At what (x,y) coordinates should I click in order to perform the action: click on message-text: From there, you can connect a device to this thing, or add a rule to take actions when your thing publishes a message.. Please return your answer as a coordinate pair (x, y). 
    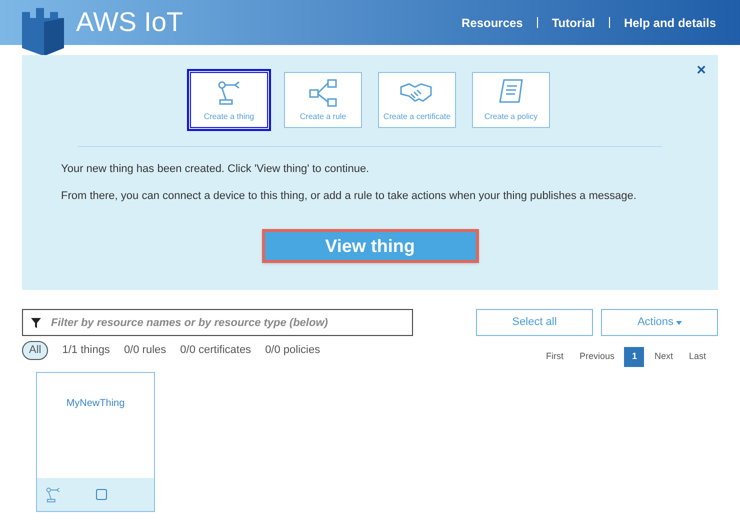
    Looking at the image, I should click on (348, 196).